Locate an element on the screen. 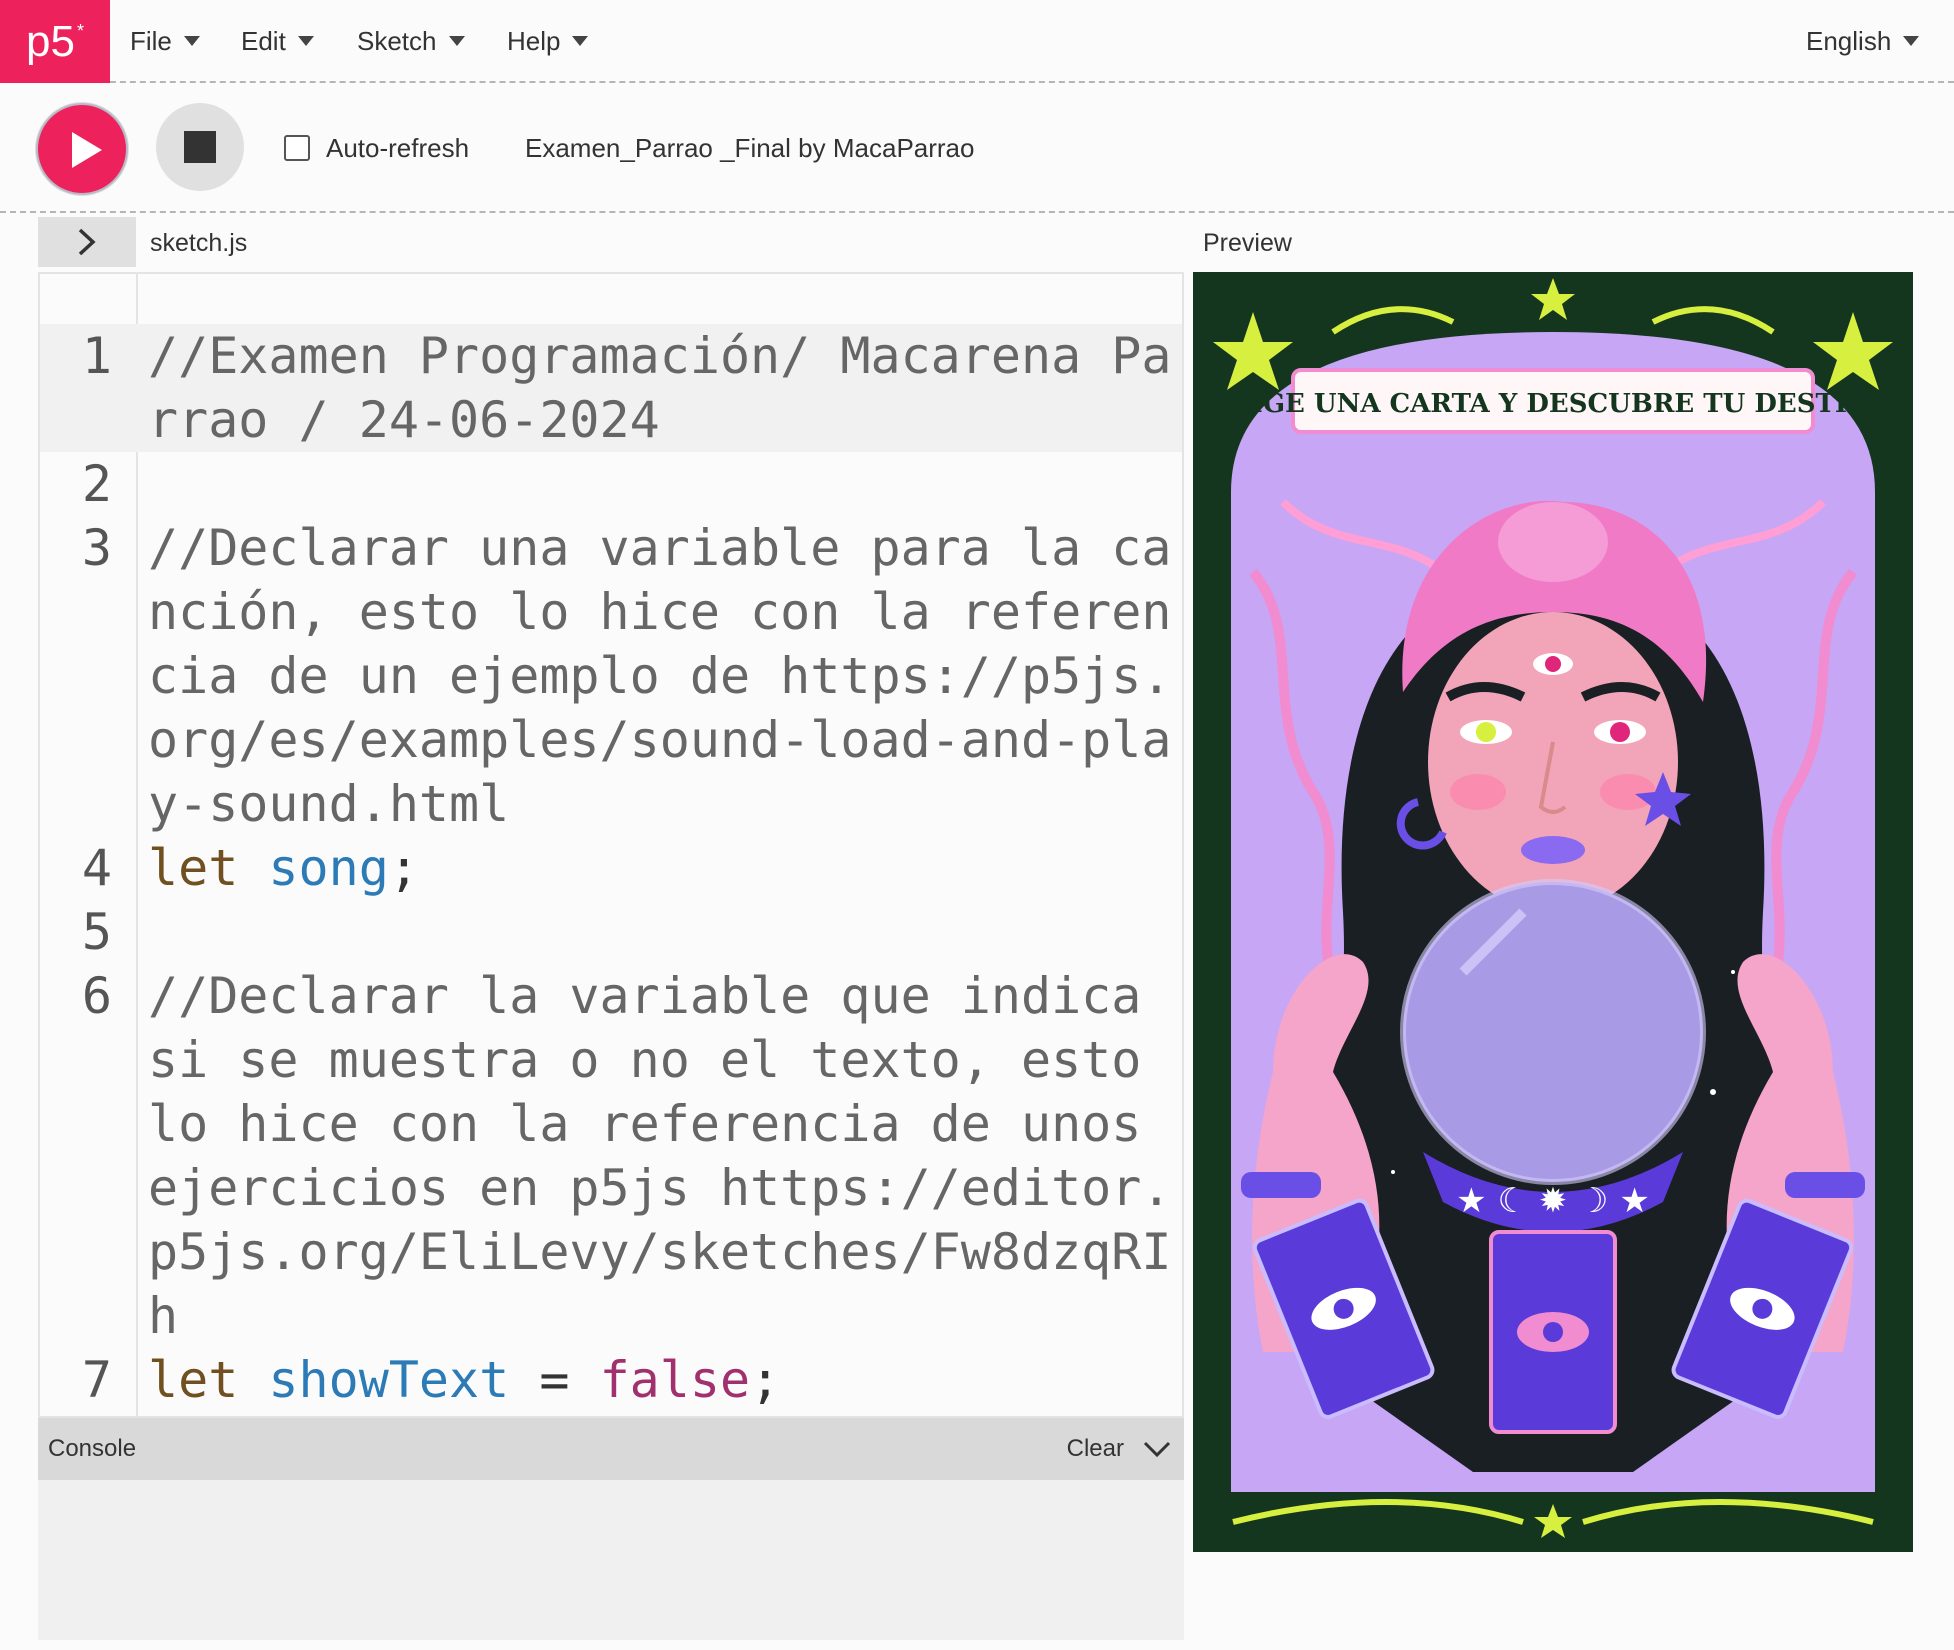 The width and height of the screenshot is (1954, 1650). turban-knot is located at coordinates (1553, 542).